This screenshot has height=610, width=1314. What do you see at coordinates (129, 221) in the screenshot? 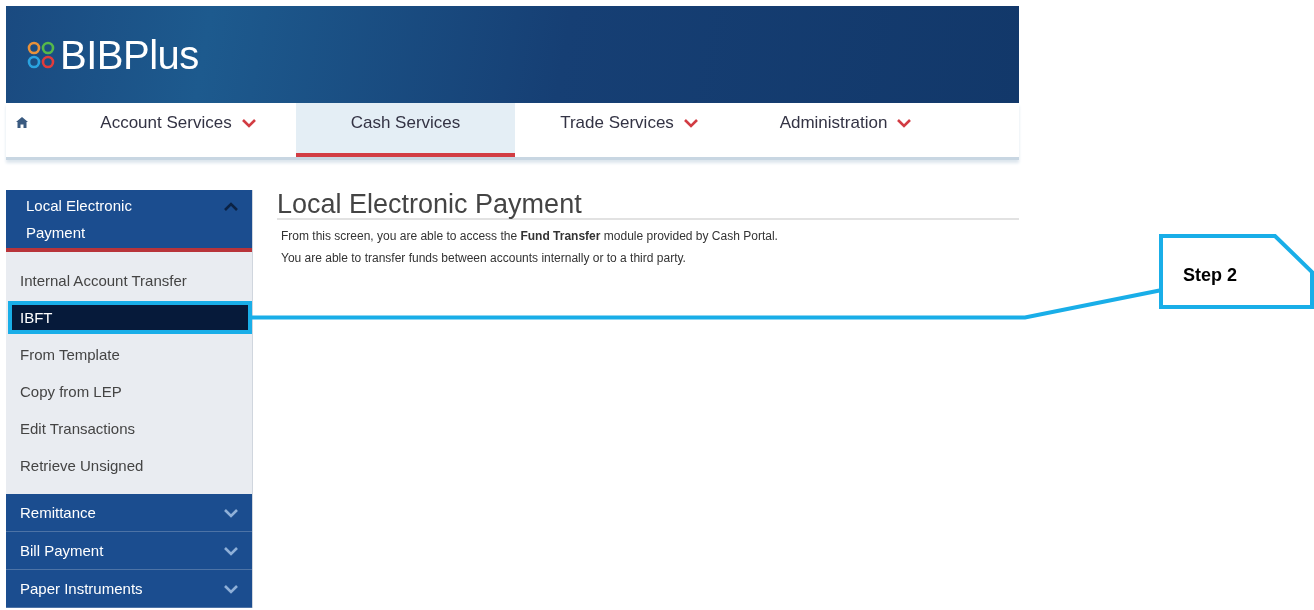
I see `sidebar-section: Local Electronic Payment` at bounding box center [129, 221].